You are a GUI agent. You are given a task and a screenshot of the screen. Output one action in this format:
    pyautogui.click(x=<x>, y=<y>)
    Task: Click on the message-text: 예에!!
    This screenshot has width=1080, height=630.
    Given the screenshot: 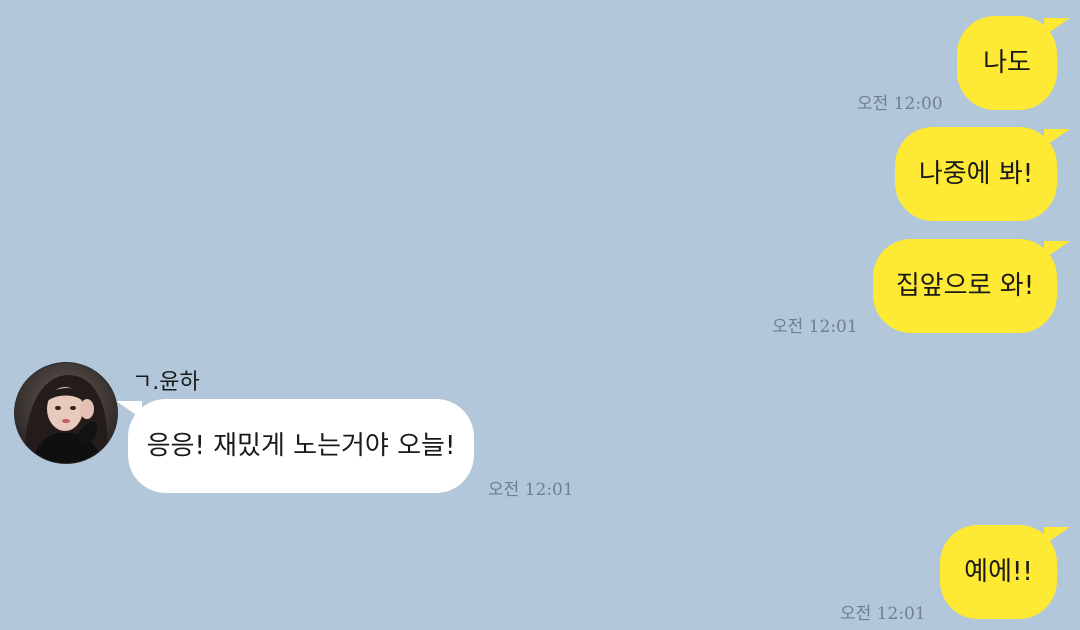 What is the action you would take?
    pyautogui.click(x=998, y=572)
    